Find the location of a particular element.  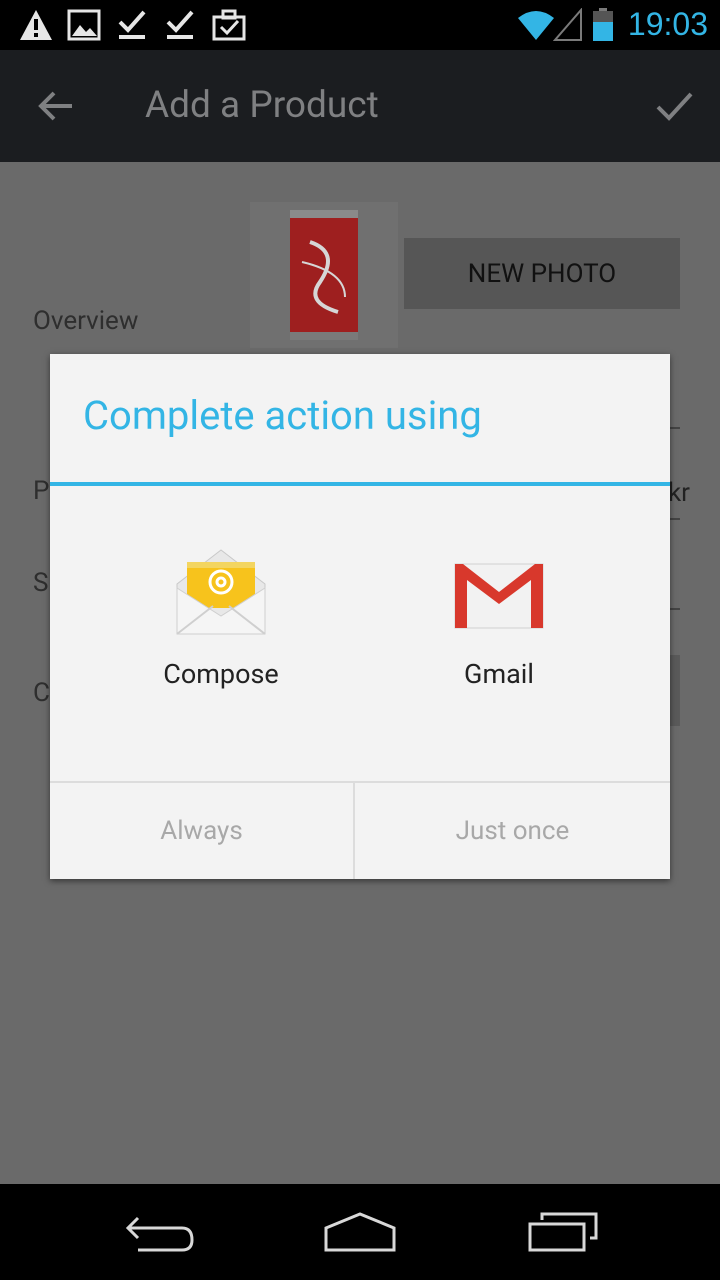

app-label: Compose is located at coordinates (221, 674).